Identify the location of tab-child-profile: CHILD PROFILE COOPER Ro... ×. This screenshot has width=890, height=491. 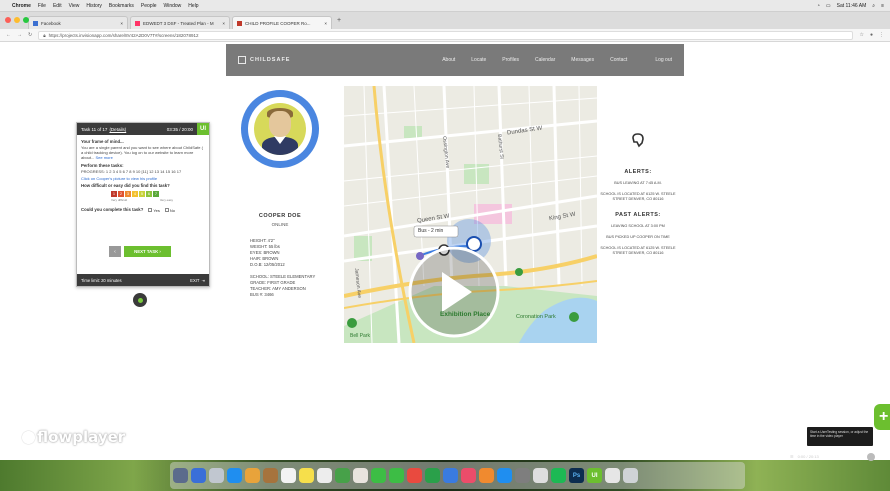
(282, 22).